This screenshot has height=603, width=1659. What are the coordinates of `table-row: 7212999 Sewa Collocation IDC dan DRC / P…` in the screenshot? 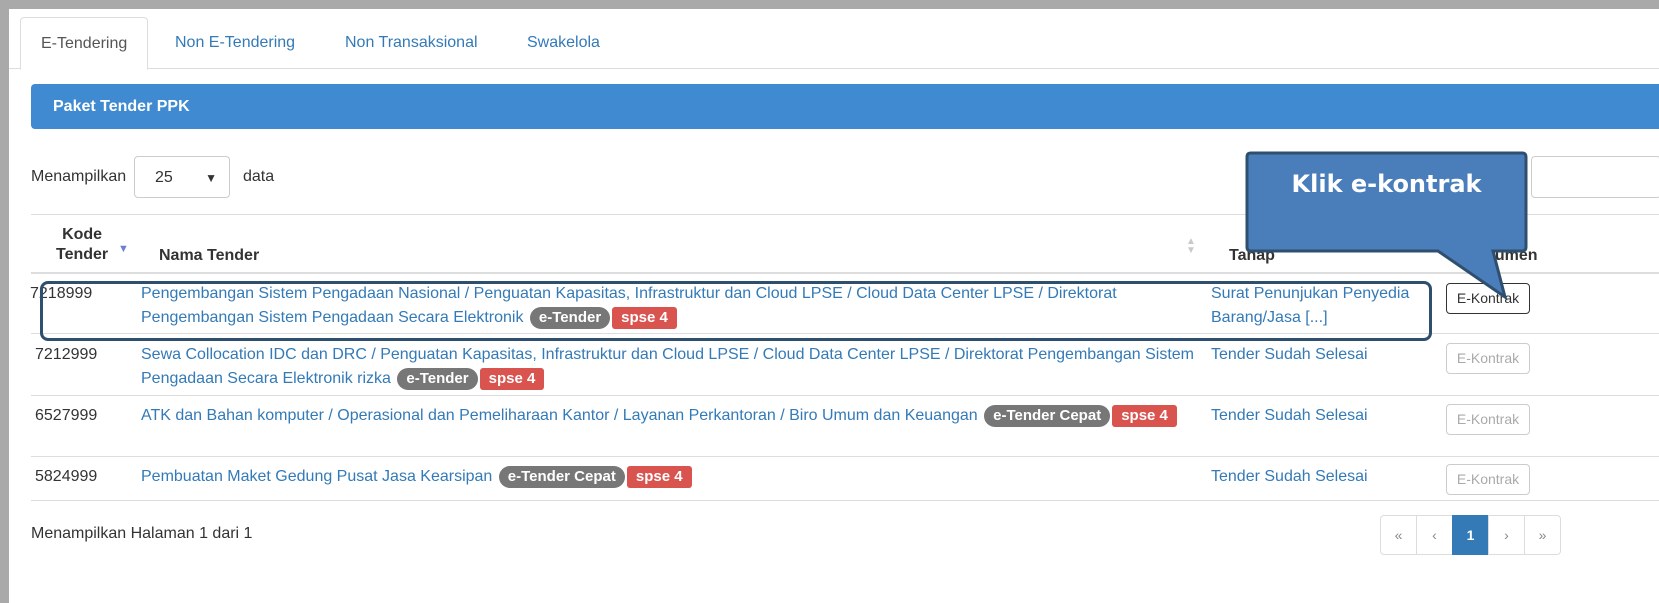 It's located at (845, 365).